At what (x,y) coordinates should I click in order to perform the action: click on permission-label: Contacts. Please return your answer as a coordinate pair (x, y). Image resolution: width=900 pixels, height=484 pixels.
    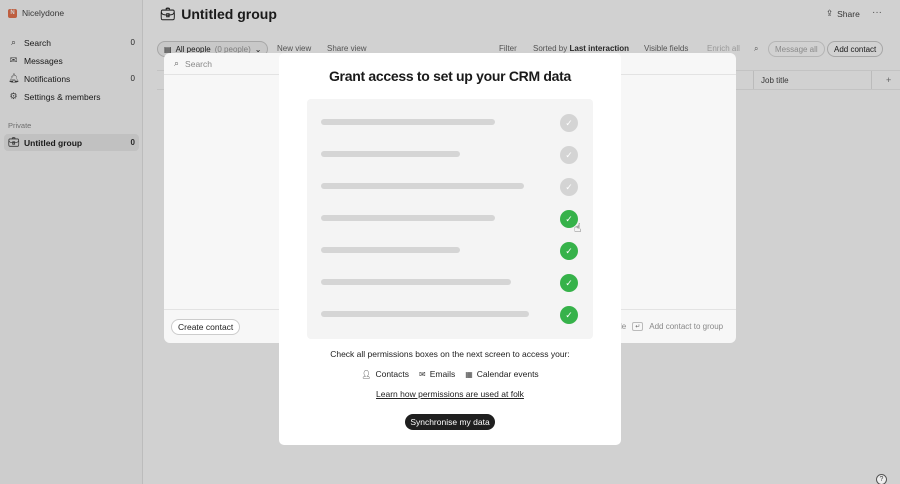
    Looking at the image, I should click on (392, 374).